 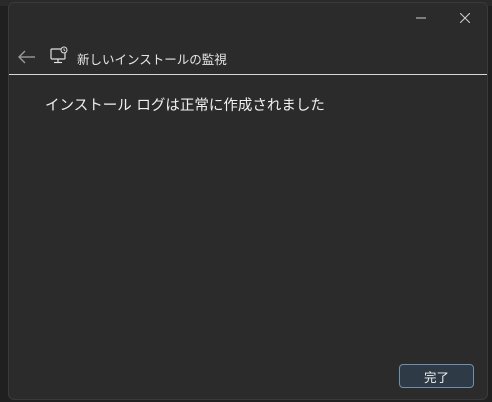 I want to click on header-divider, so click(x=248, y=74).